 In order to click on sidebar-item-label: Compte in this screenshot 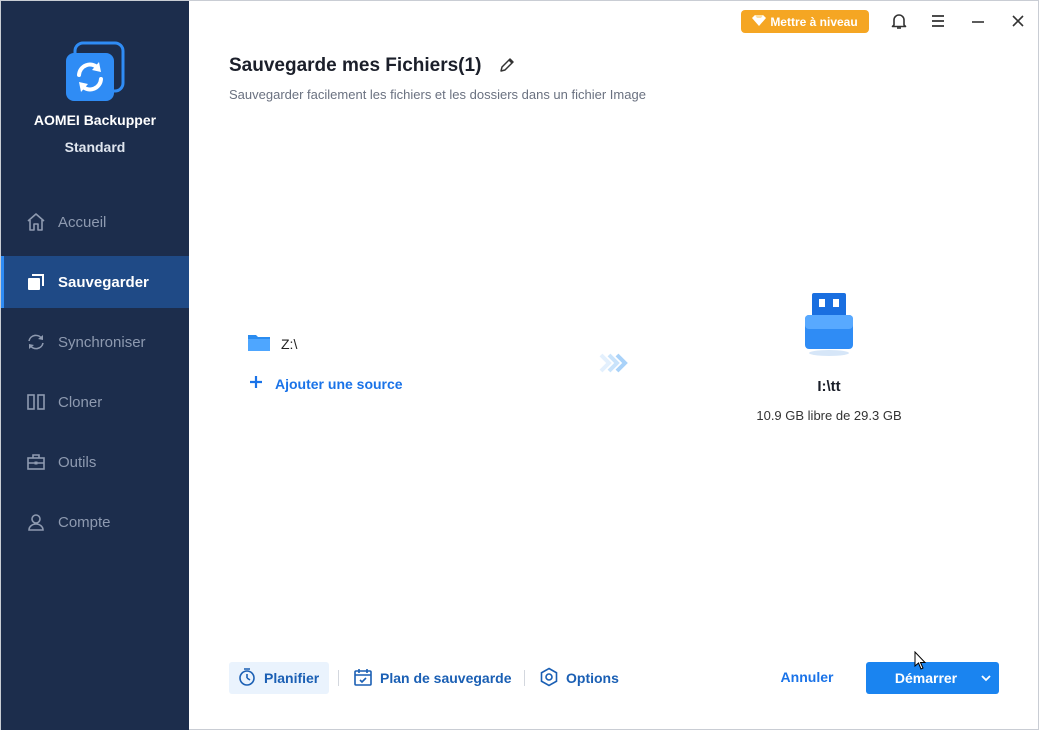, I will do `click(84, 522)`.